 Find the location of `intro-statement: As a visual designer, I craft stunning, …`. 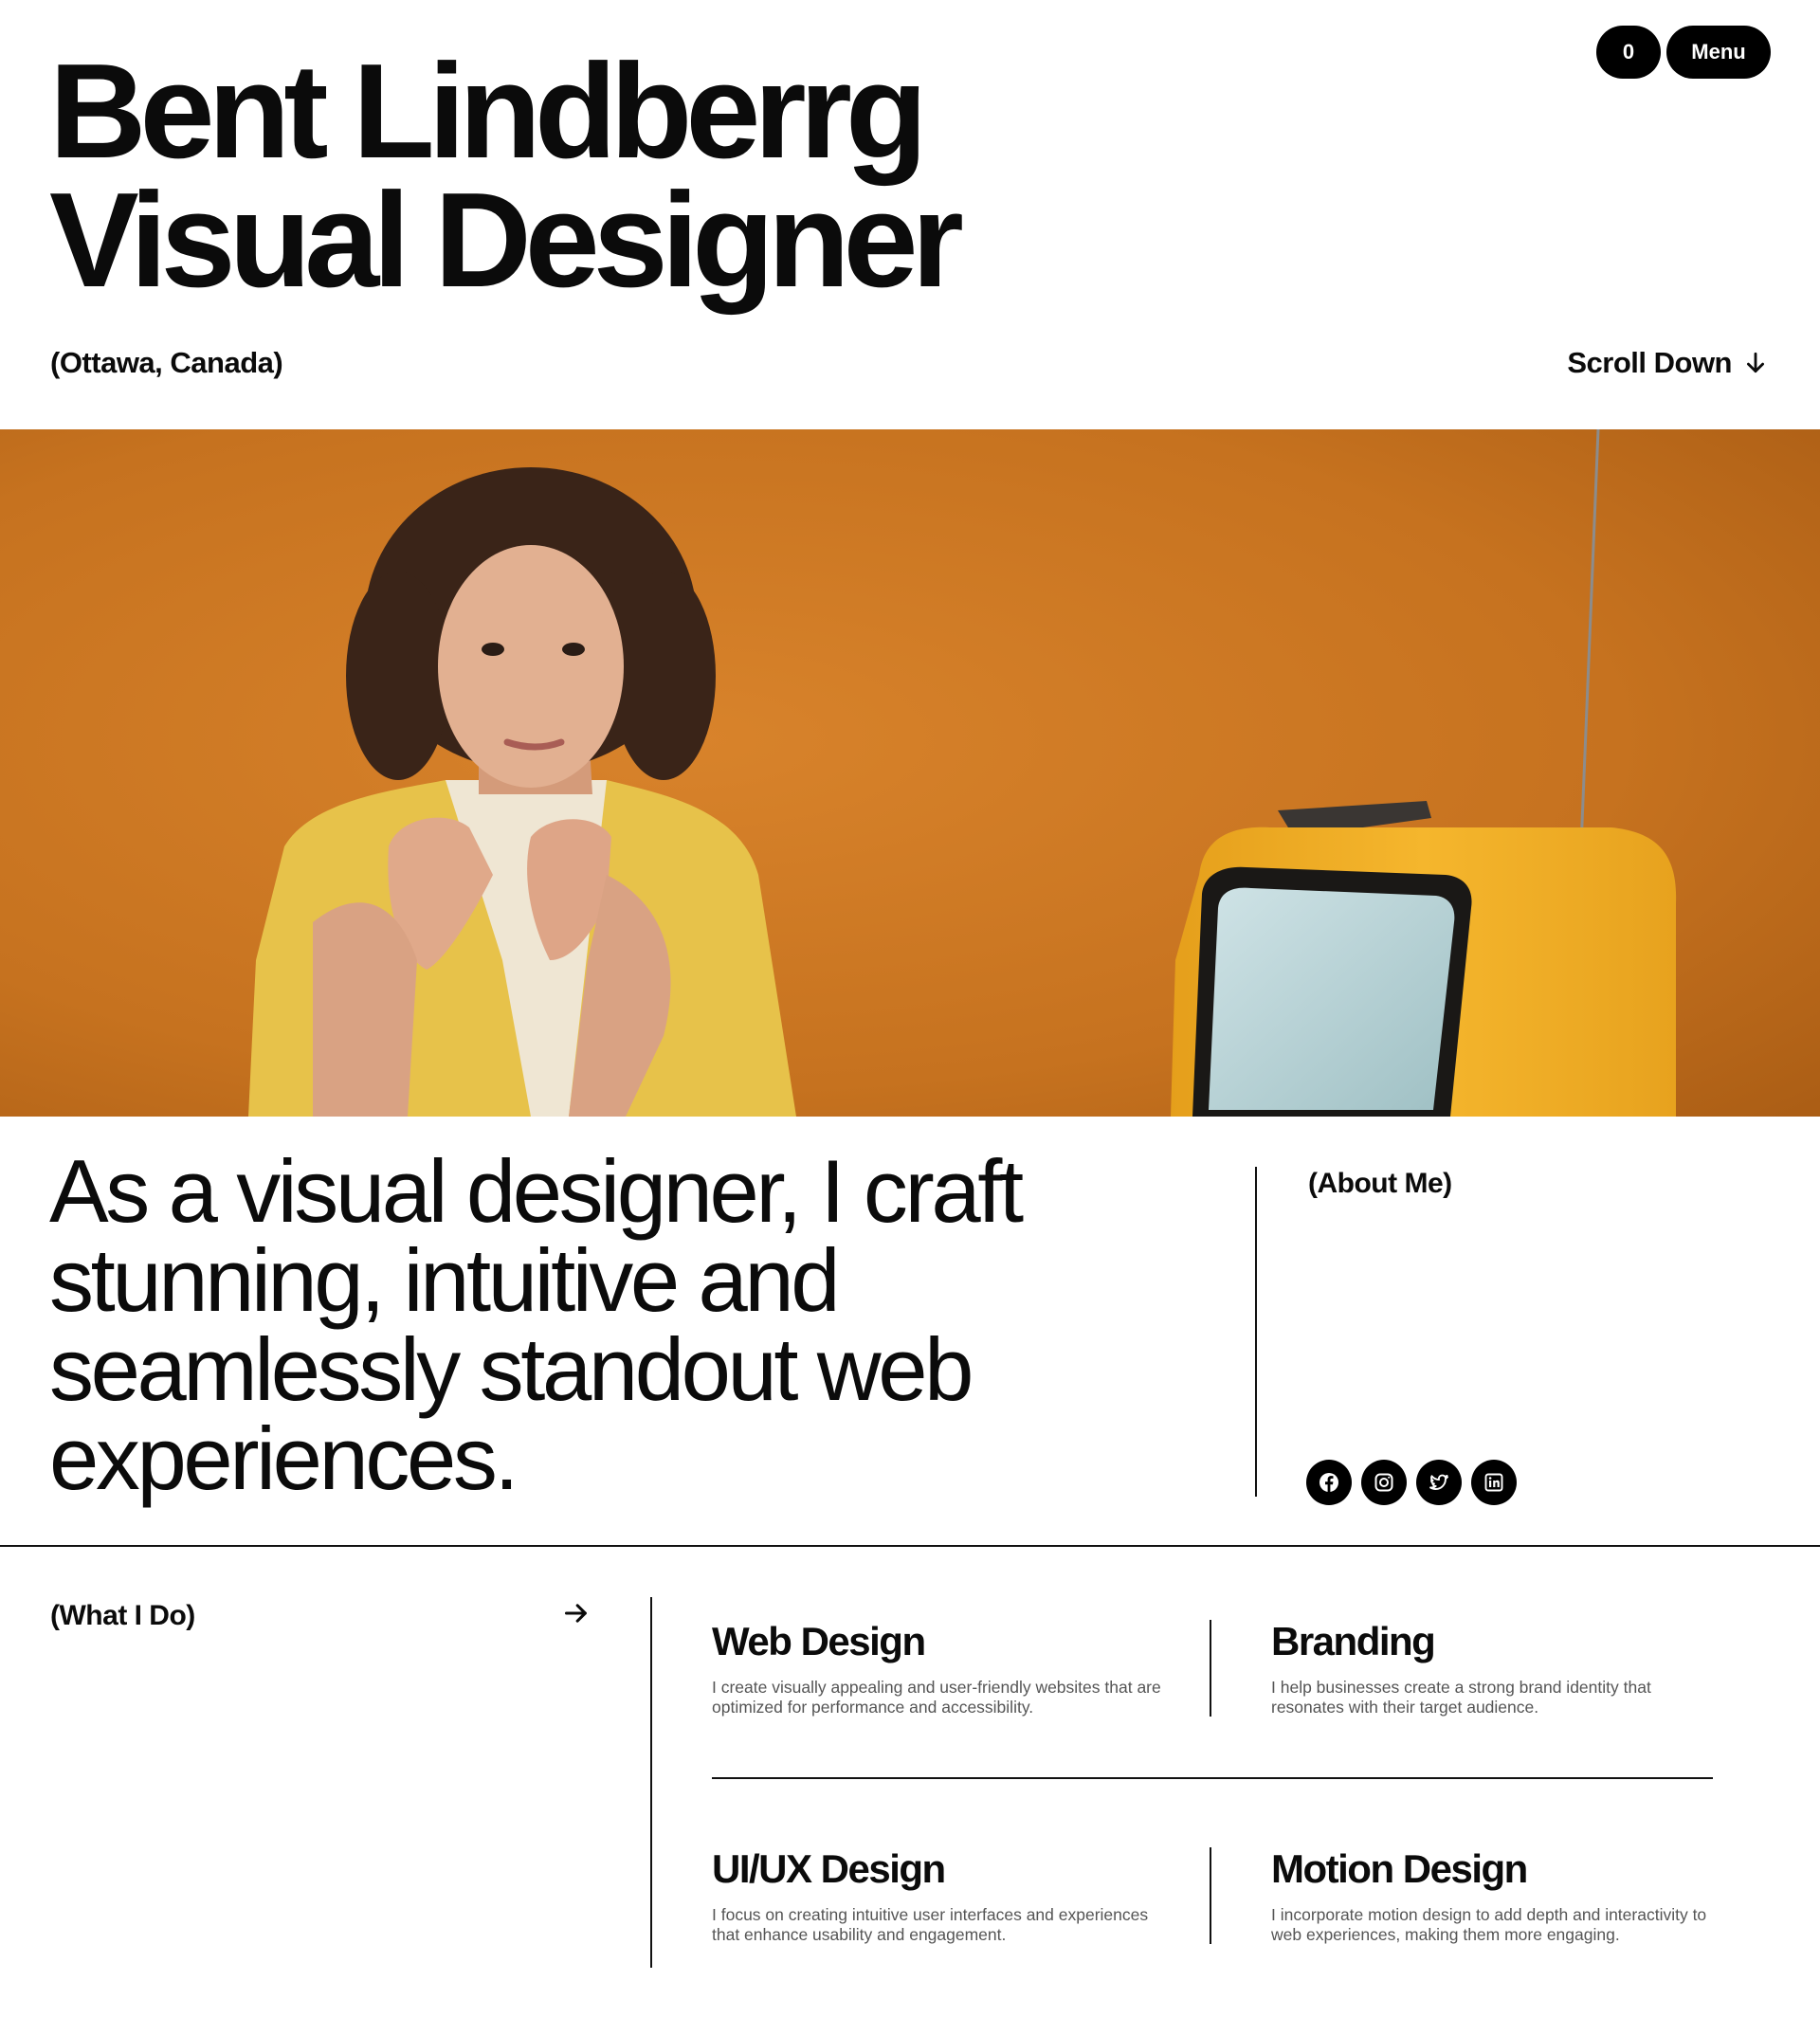

intro-statement: As a visual designer, I craft stunning, … is located at coordinates (536, 1324).